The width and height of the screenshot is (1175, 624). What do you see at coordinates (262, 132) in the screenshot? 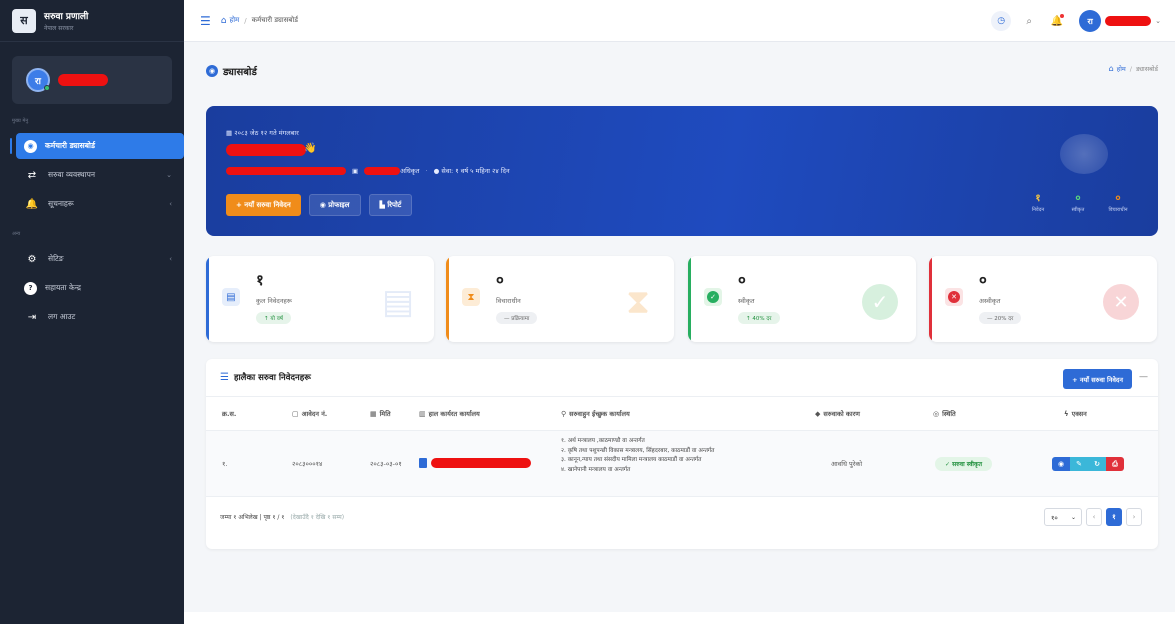
I see `hero-date: ▦ २०८३ जेठ १२ गते मंगलबार` at bounding box center [262, 132].